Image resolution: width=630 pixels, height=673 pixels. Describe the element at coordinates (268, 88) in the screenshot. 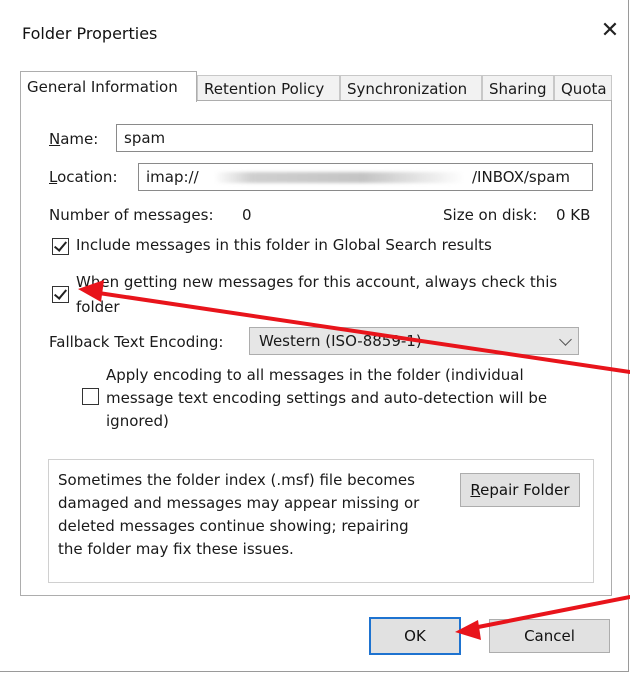

I see `tab-retention-policy: Retention Policy` at that location.